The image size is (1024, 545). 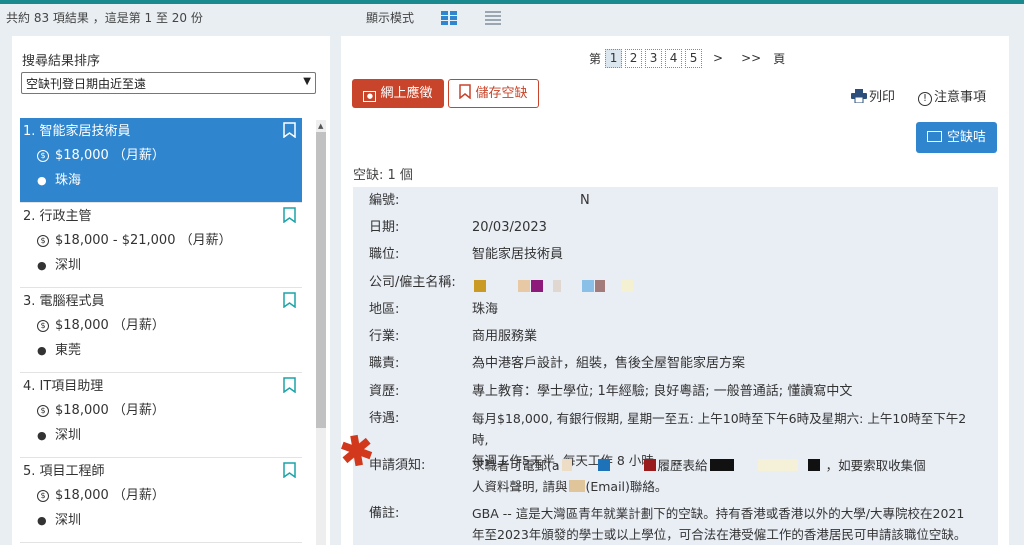 I want to click on scrollbar-thumb, so click(x=321, y=280).